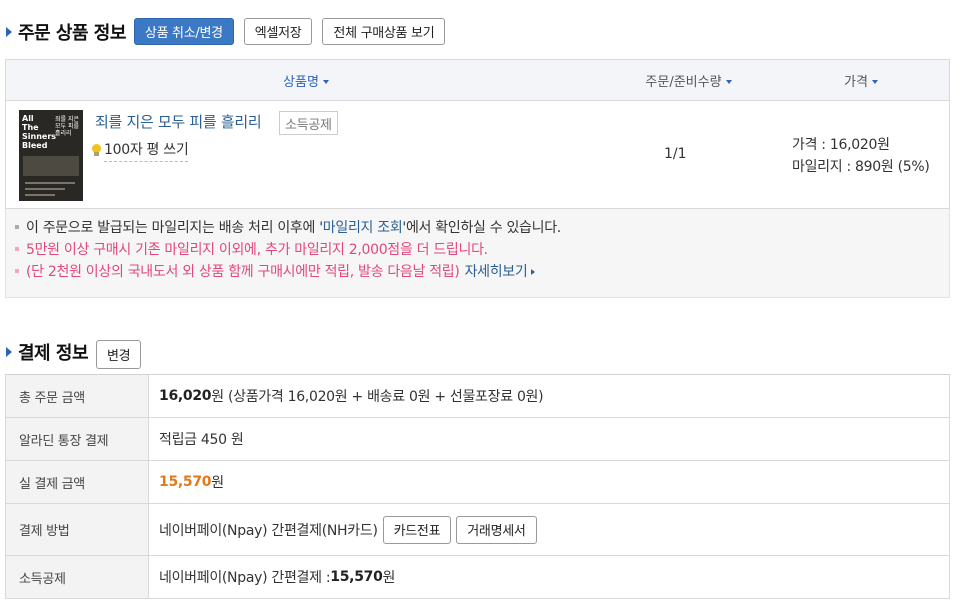 Image resolution: width=965 pixels, height=607 pixels. Describe the element at coordinates (356, 577) in the screenshot. I see `deduction-amount: 15,570` at that location.